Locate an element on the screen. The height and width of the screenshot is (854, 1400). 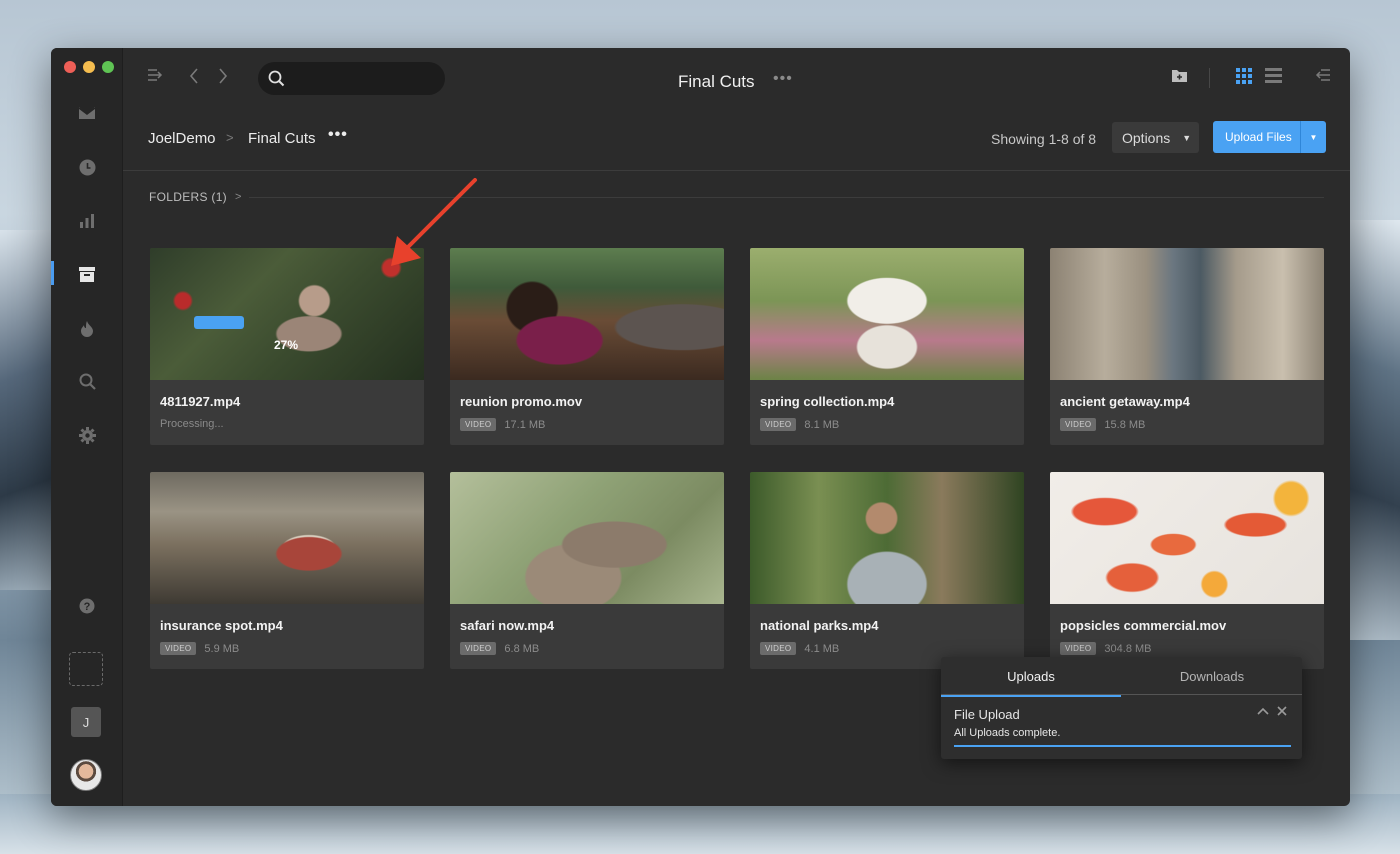
options-button: Options ▼ is located at coordinates (1155, 137).